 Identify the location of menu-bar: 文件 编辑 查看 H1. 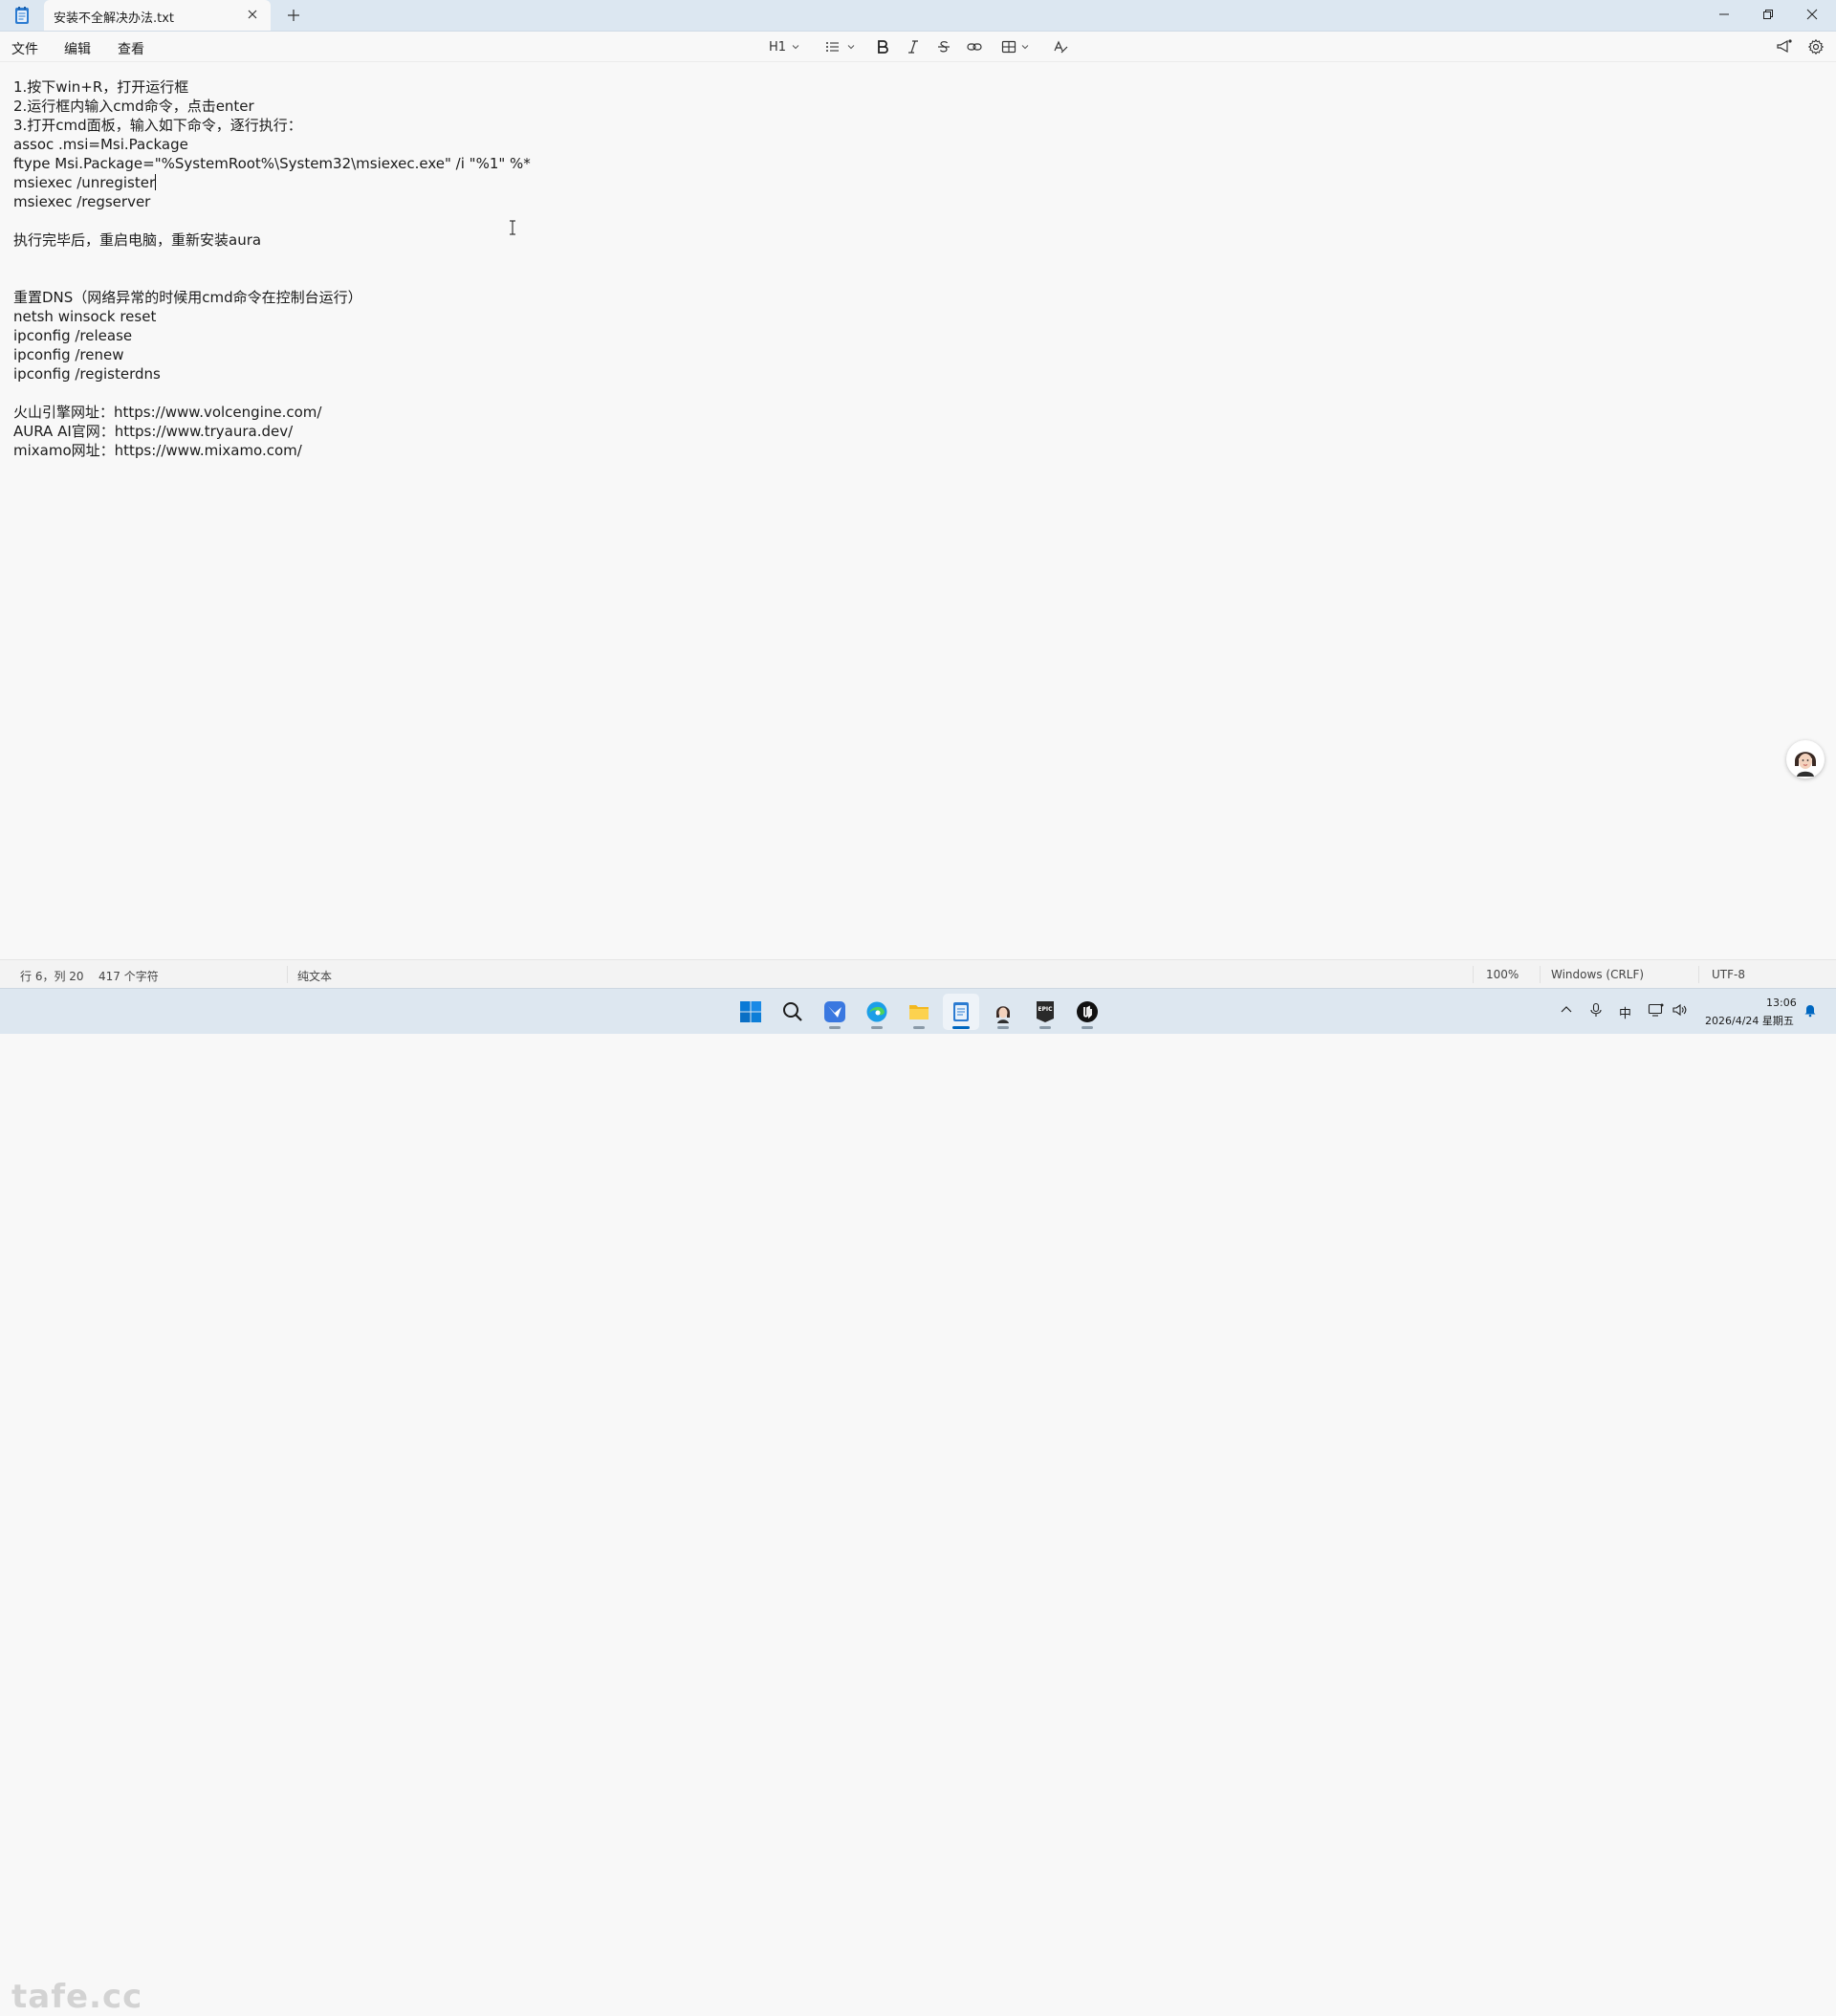
(918, 47).